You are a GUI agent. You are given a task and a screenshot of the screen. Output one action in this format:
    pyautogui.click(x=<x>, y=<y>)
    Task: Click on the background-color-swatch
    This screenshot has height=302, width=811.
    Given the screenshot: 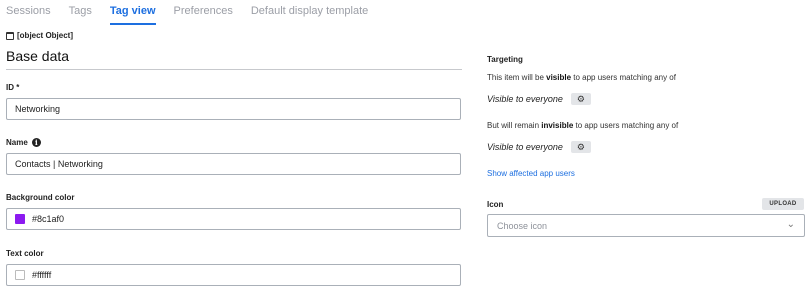 What is the action you would take?
    pyautogui.click(x=20, y=219)
    